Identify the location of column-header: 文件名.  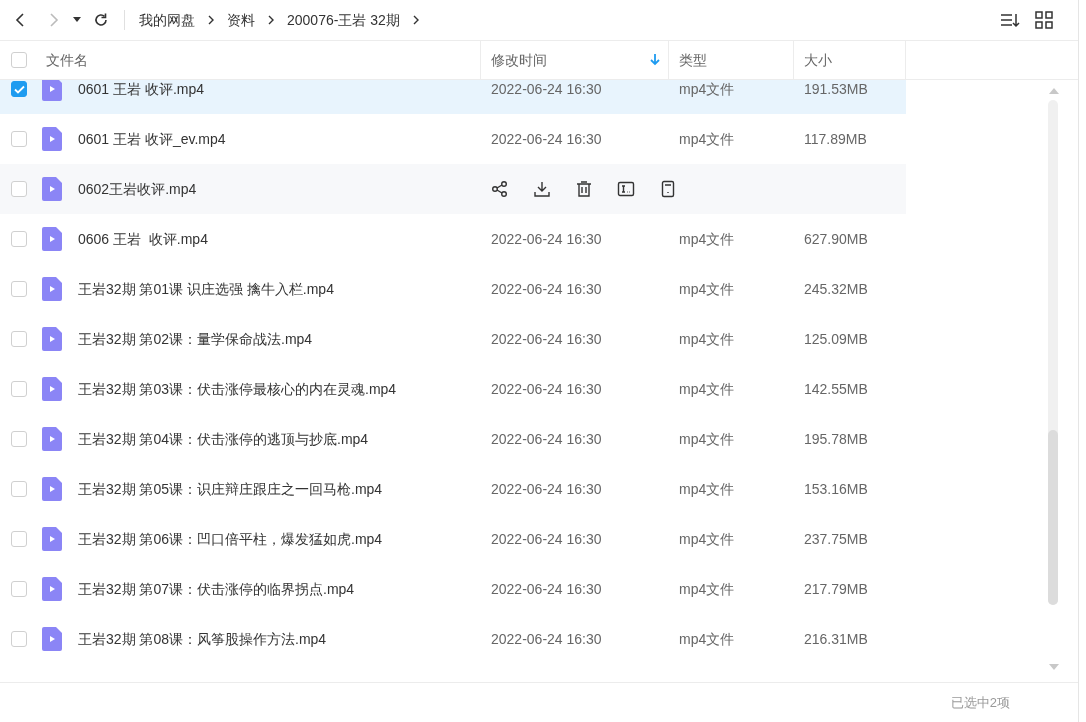
(67, 60).